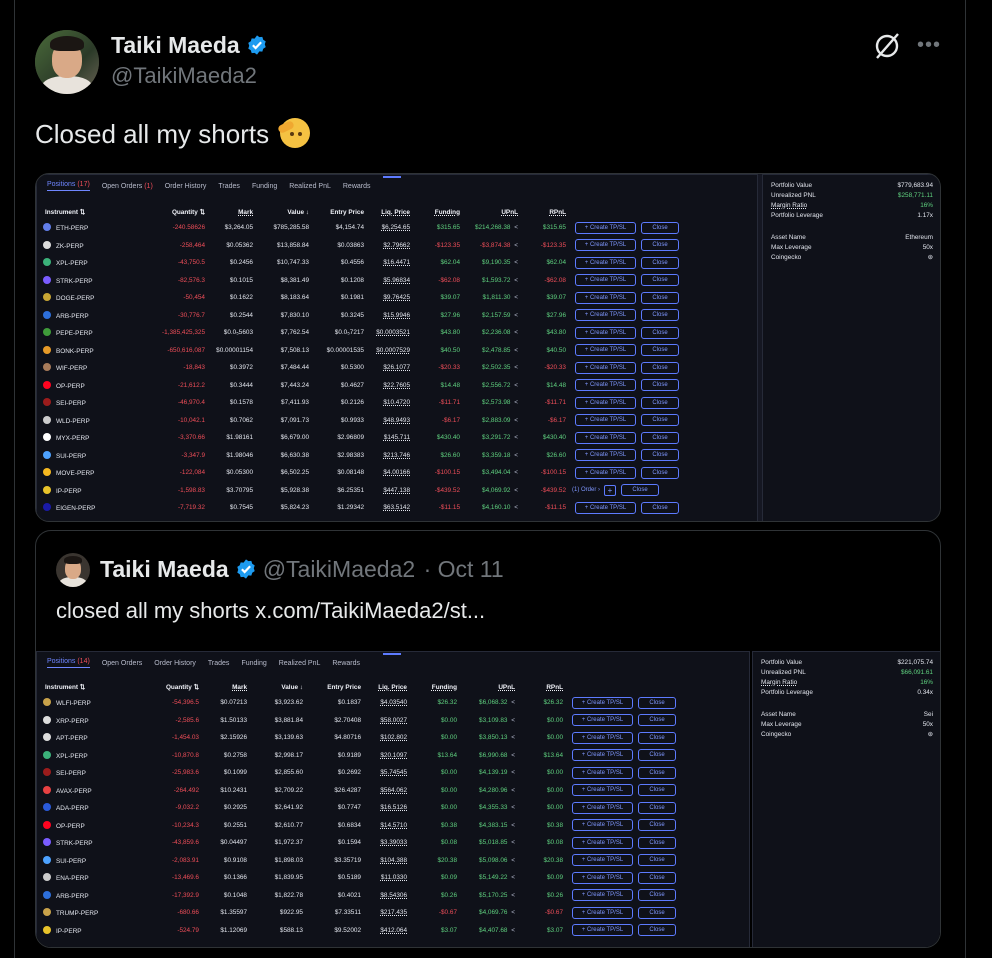 The height and width of the screenshot is (958, 992). I want to click on avatar, so click(67, 62).